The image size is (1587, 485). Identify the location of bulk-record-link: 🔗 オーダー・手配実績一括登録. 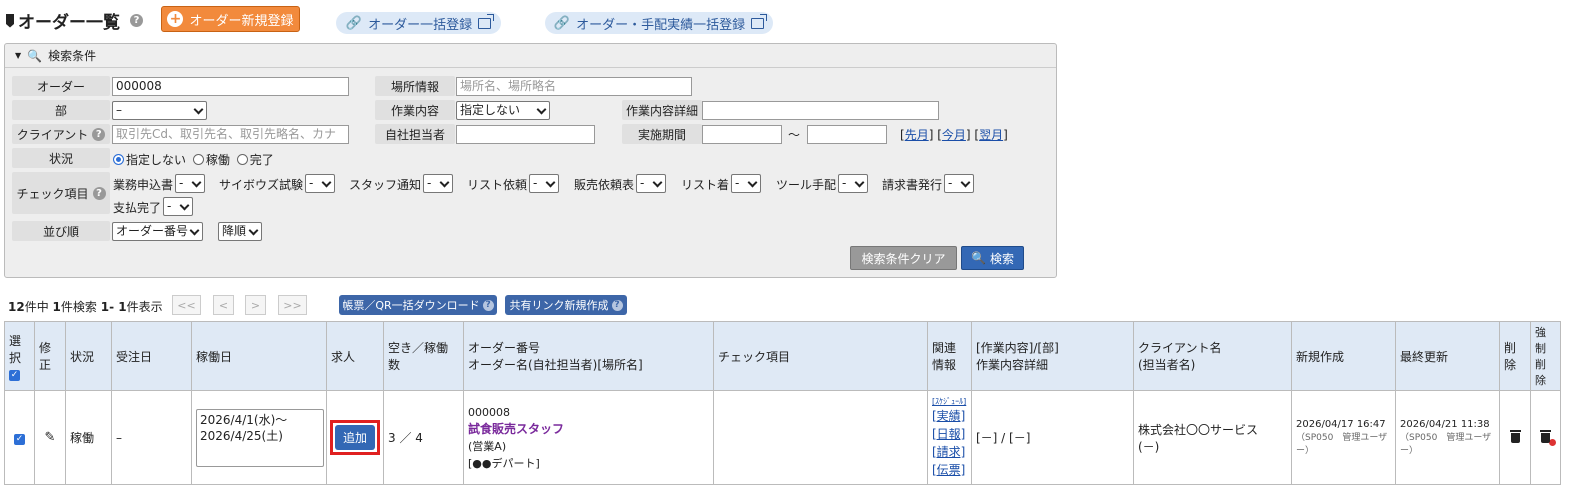
(659, 23).